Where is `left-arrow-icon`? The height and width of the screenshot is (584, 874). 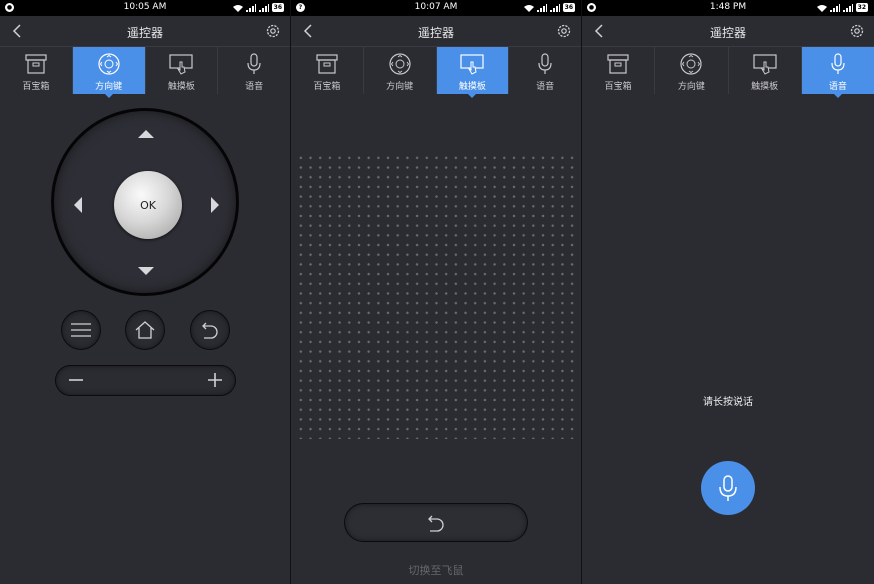 left-arrow-icon is located at coordinates (78, 205).